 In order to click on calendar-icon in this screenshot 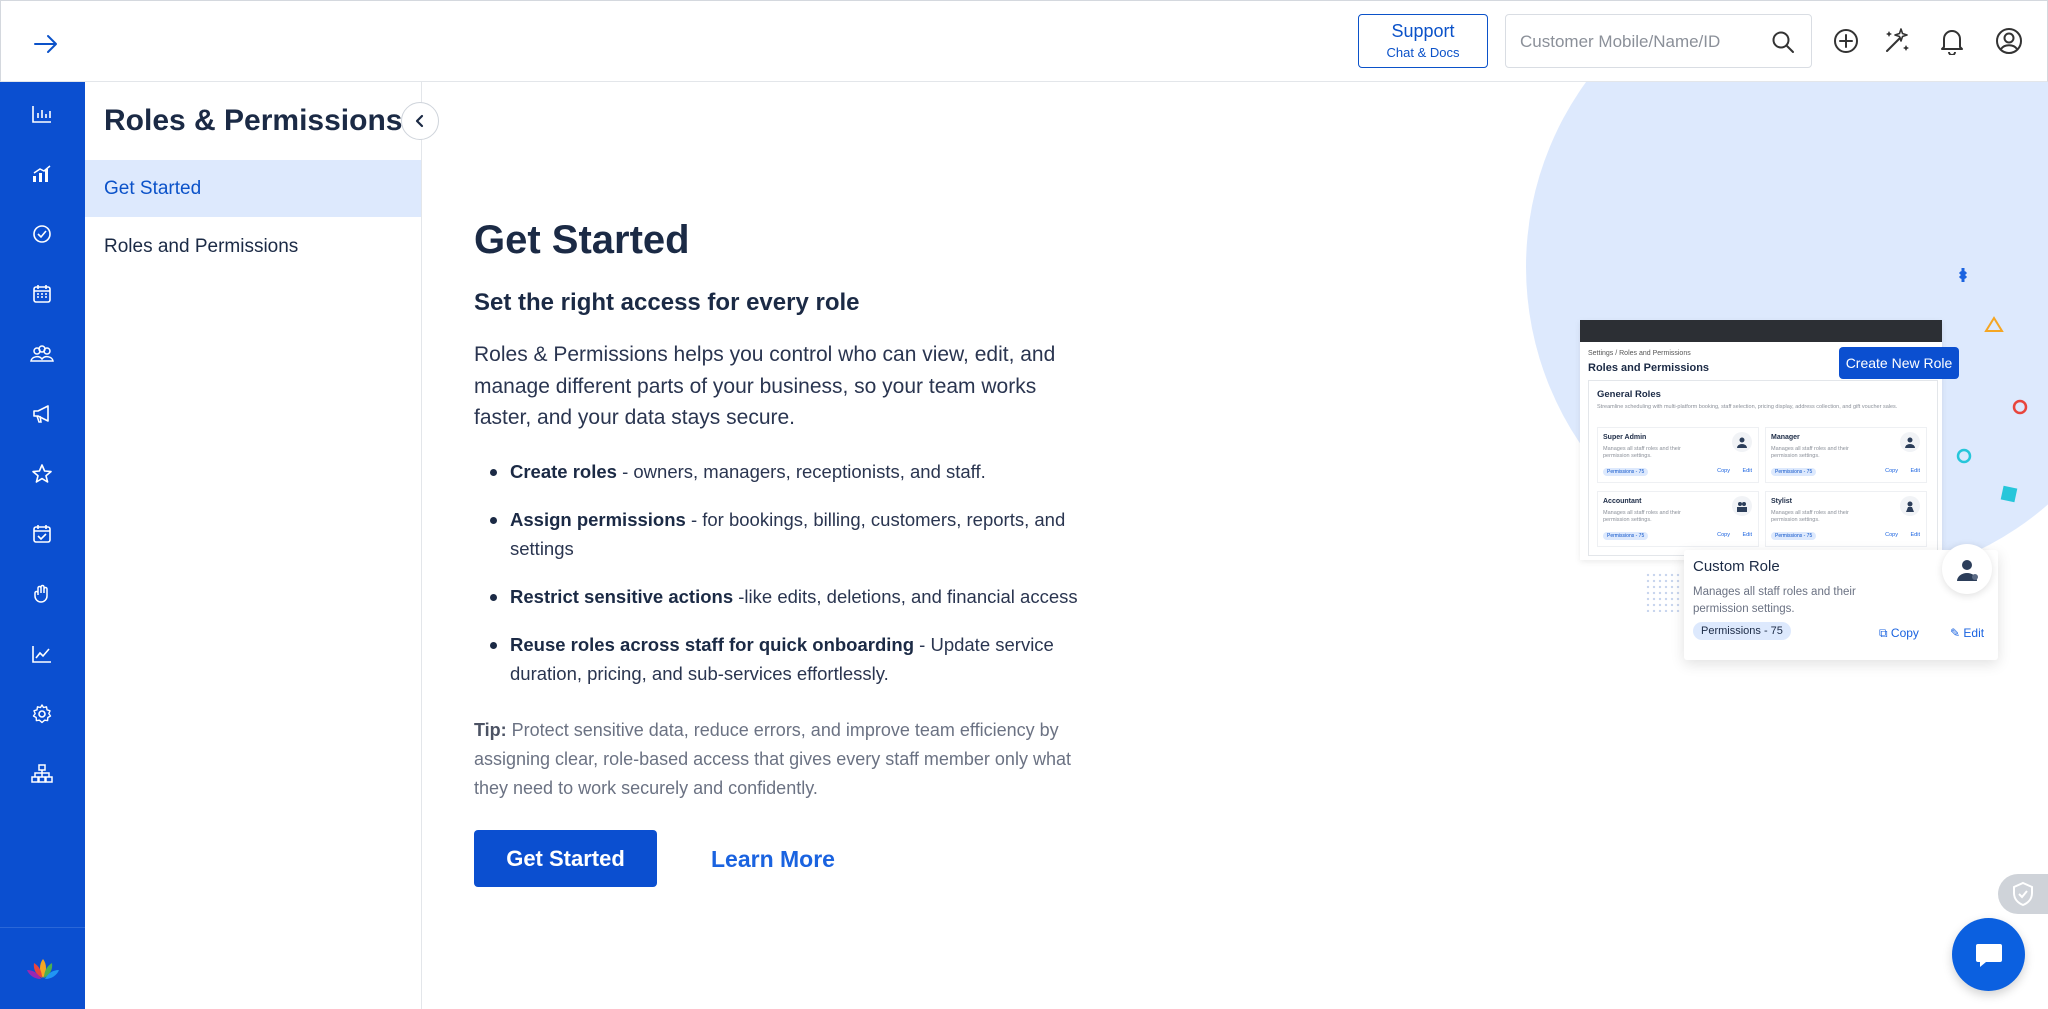, I will do `click(42, 294)`.